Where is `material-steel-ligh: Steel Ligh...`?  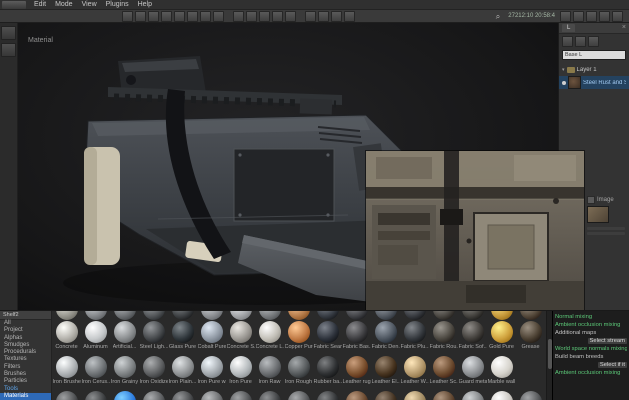 material-steel-ligh: Steel Ligh... is located at coordinates (153, 335).